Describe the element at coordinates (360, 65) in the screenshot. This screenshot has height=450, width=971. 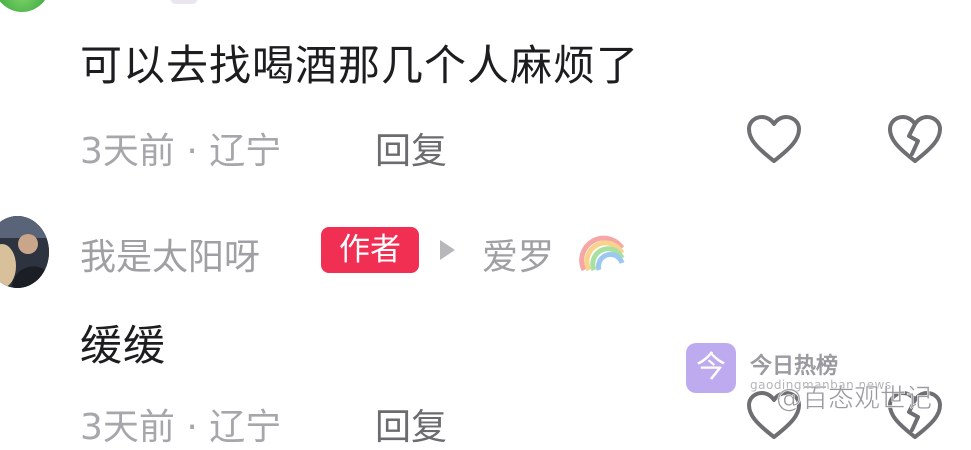
I see `comment-text: 可以去找喝酒那几个人麻烦了` at that location.